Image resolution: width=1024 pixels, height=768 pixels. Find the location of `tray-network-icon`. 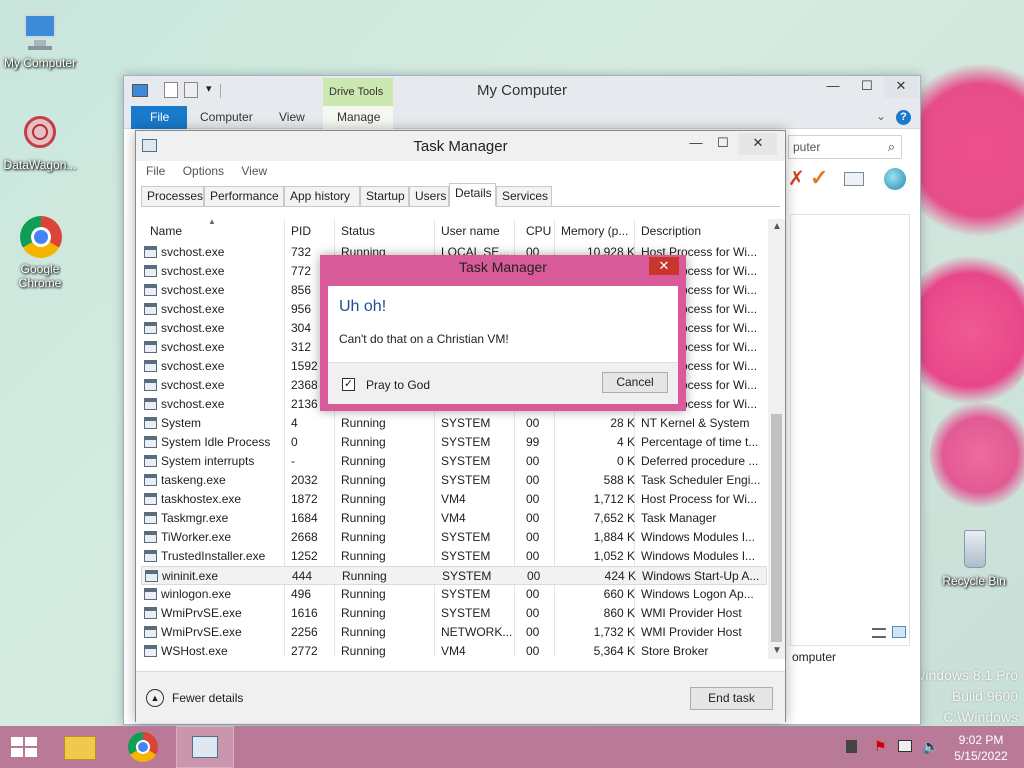

tray-network-icon is located at coordinates (905, 746).